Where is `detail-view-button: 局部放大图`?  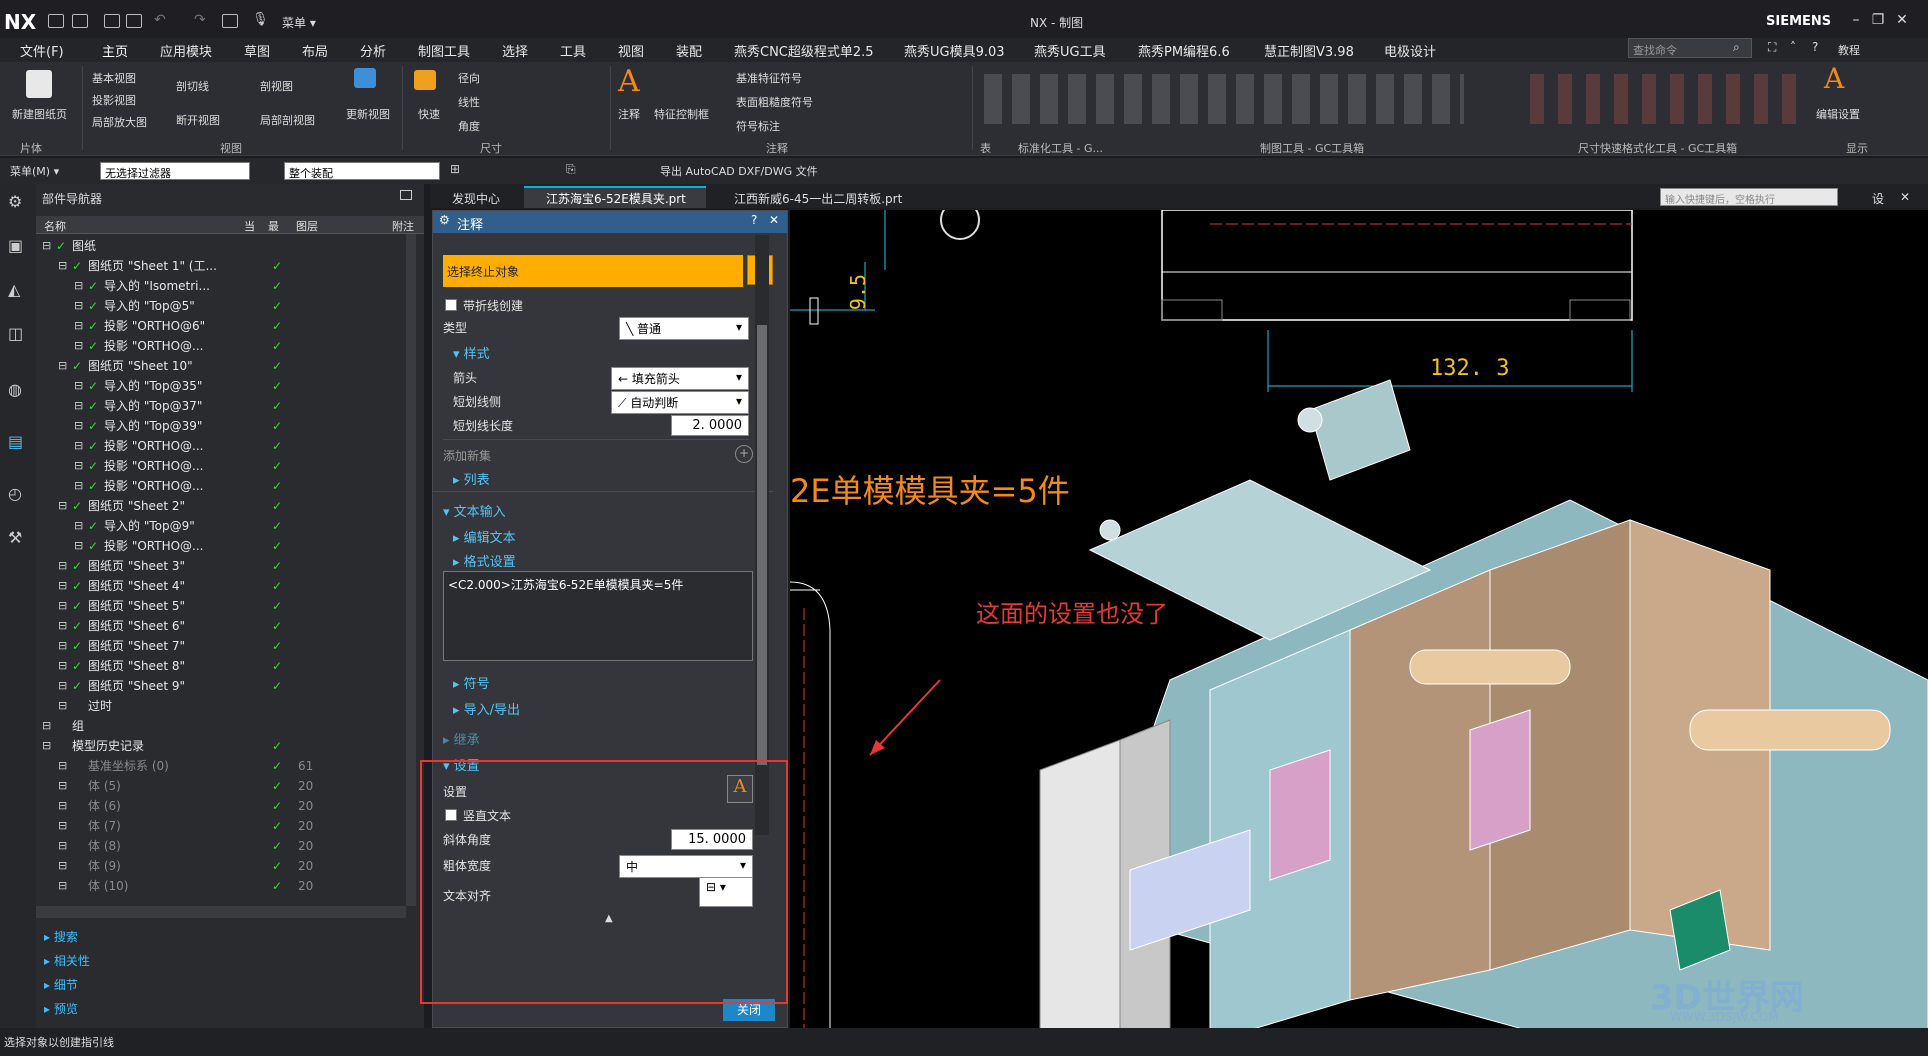 detail-view-button: 局部放大图 is located at coordinates (119, 122).